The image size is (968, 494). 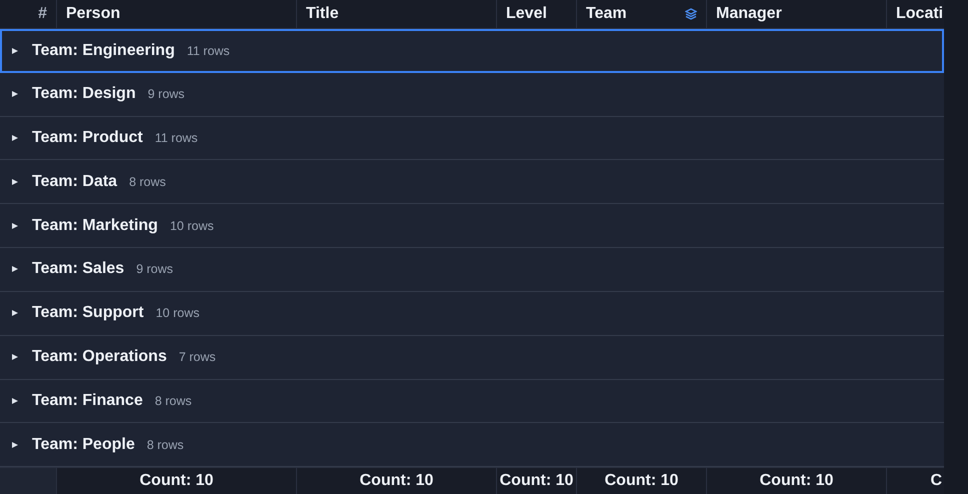 I want to click on group-label: Team: People, so click(x=83, y=445).